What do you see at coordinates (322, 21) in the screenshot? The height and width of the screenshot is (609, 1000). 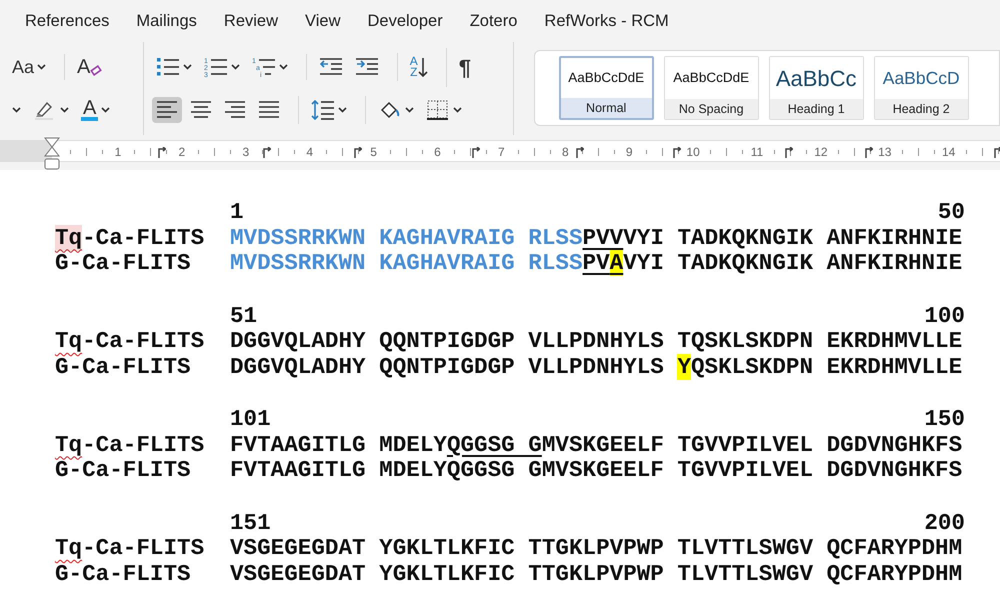 I see `ribbon-tab: View` at bounding box center [322, 21].